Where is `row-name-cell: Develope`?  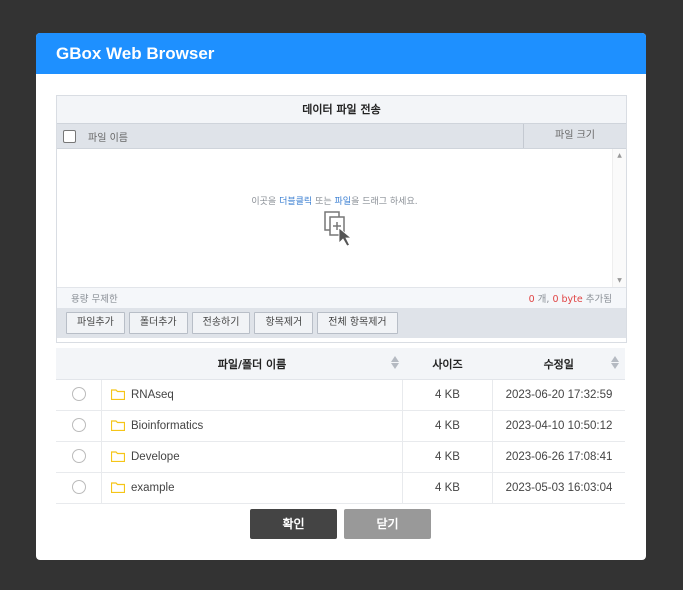 row-name-cell: Develope is located at coordinates (252, 457).